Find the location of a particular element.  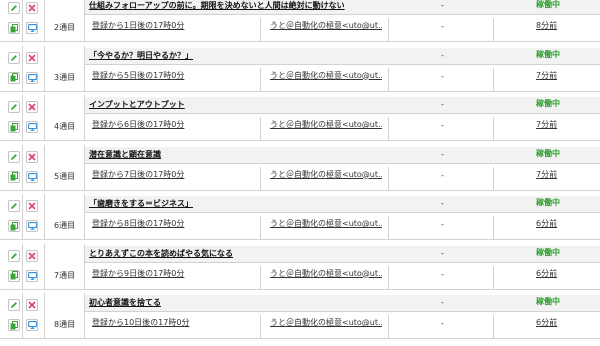

updated-time-link: 8分前 is located at coordinates (546, 25).